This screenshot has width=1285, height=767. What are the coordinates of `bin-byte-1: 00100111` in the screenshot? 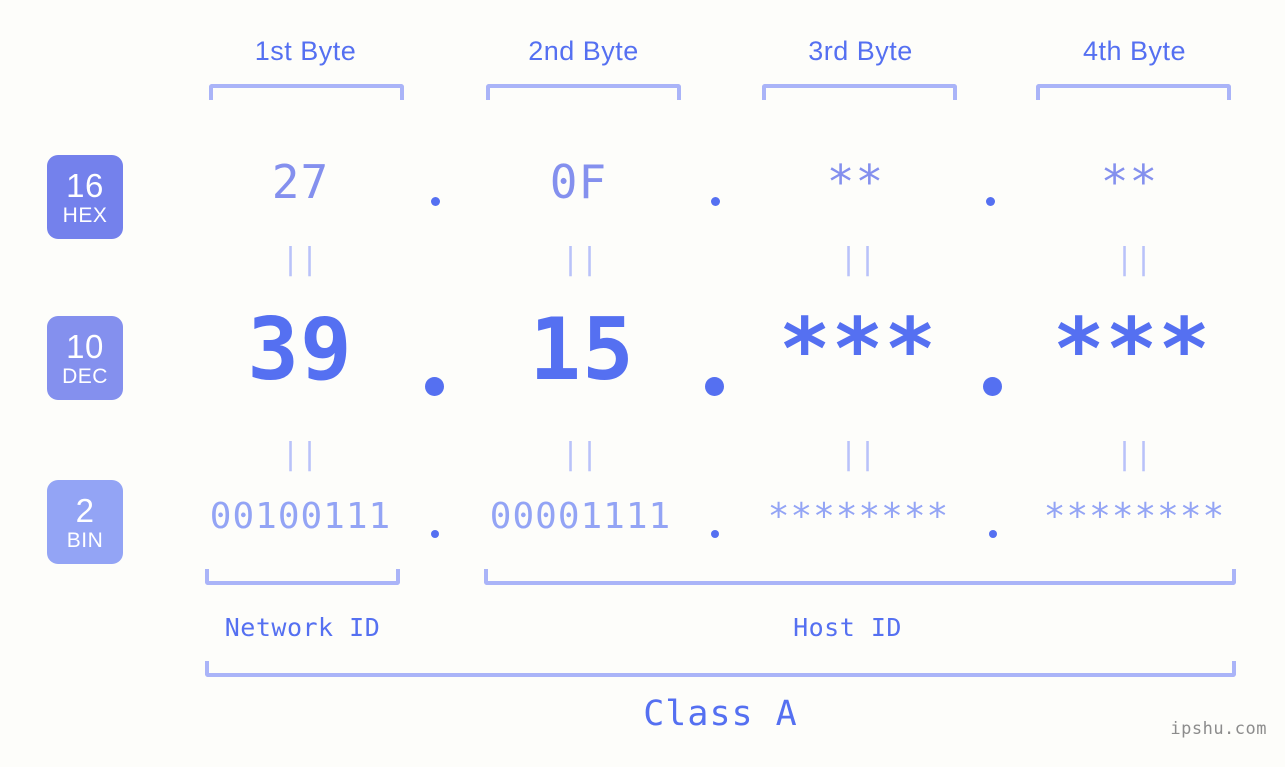 It's located at (300, 516).